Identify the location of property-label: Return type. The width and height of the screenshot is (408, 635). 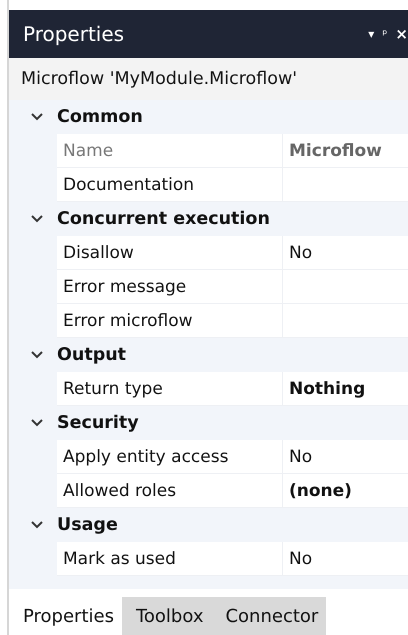
(170, 388).